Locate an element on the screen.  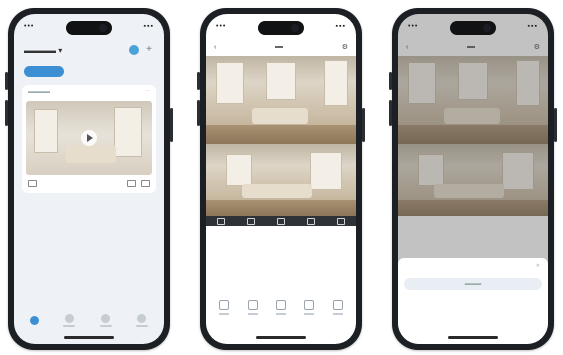
back-icon: ‹ is located at coordinates (215, 47).